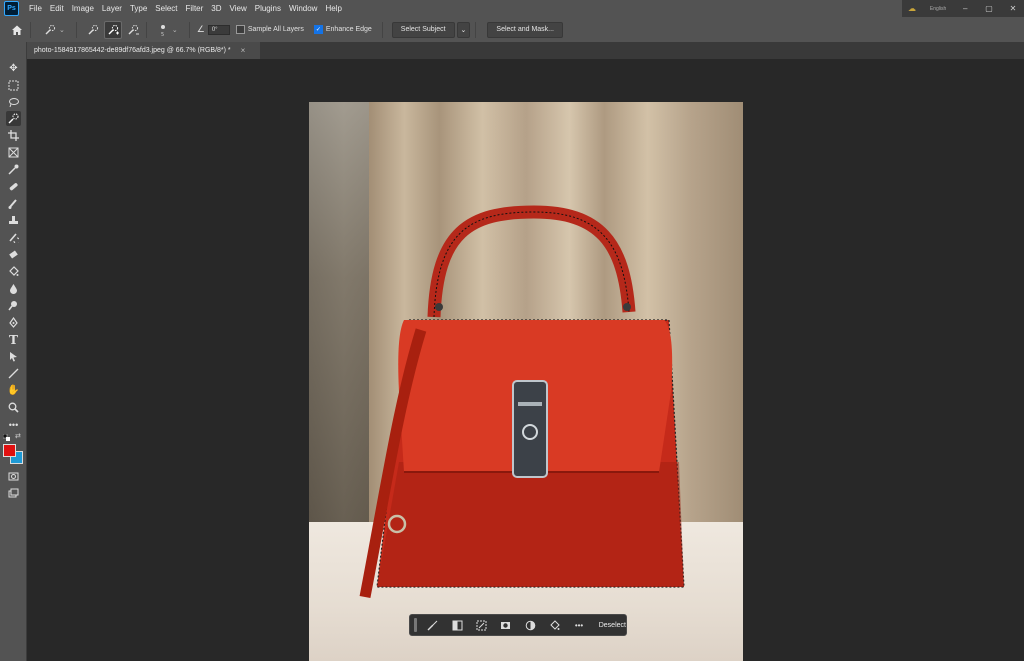 This screenshot has height=661, width=1024. What do you see at coordinates (18, 436) in the screenshot?
I see `swap-colors-icon: ⇄` at bounding box center [18, 436].